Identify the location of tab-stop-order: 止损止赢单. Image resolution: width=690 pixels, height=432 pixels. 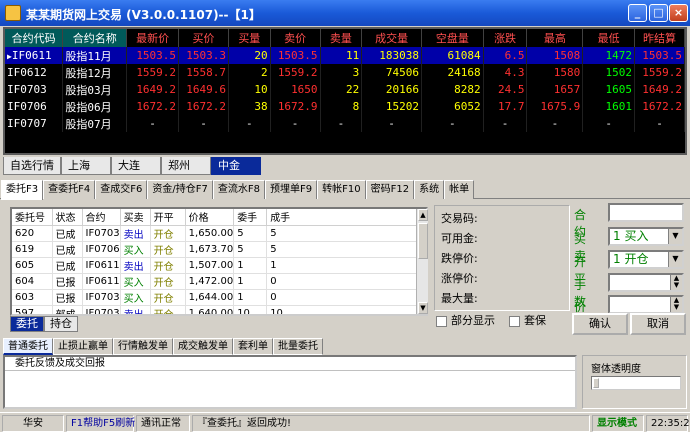
(83, 346).